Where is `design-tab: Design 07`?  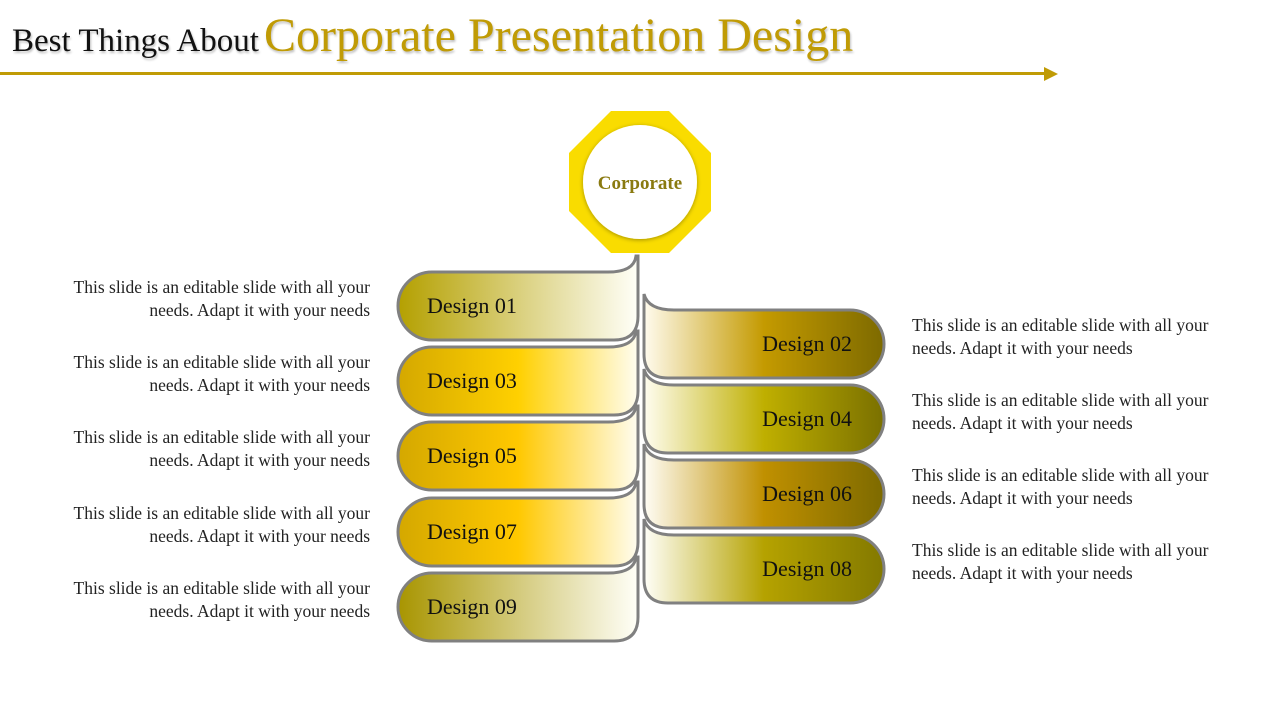
design-tab: Design 07 is located at coordinates (518, 524).